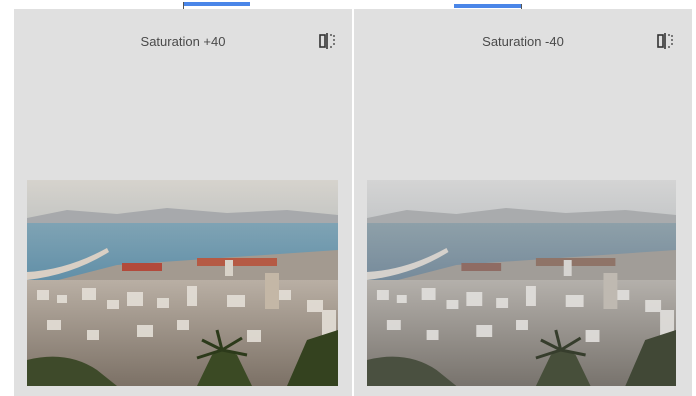 This screenshot has width=696, height=396. Describe the element at coordinates (523, 41) in the screenshot. I see `panel-title: Saturation -40` at that location.